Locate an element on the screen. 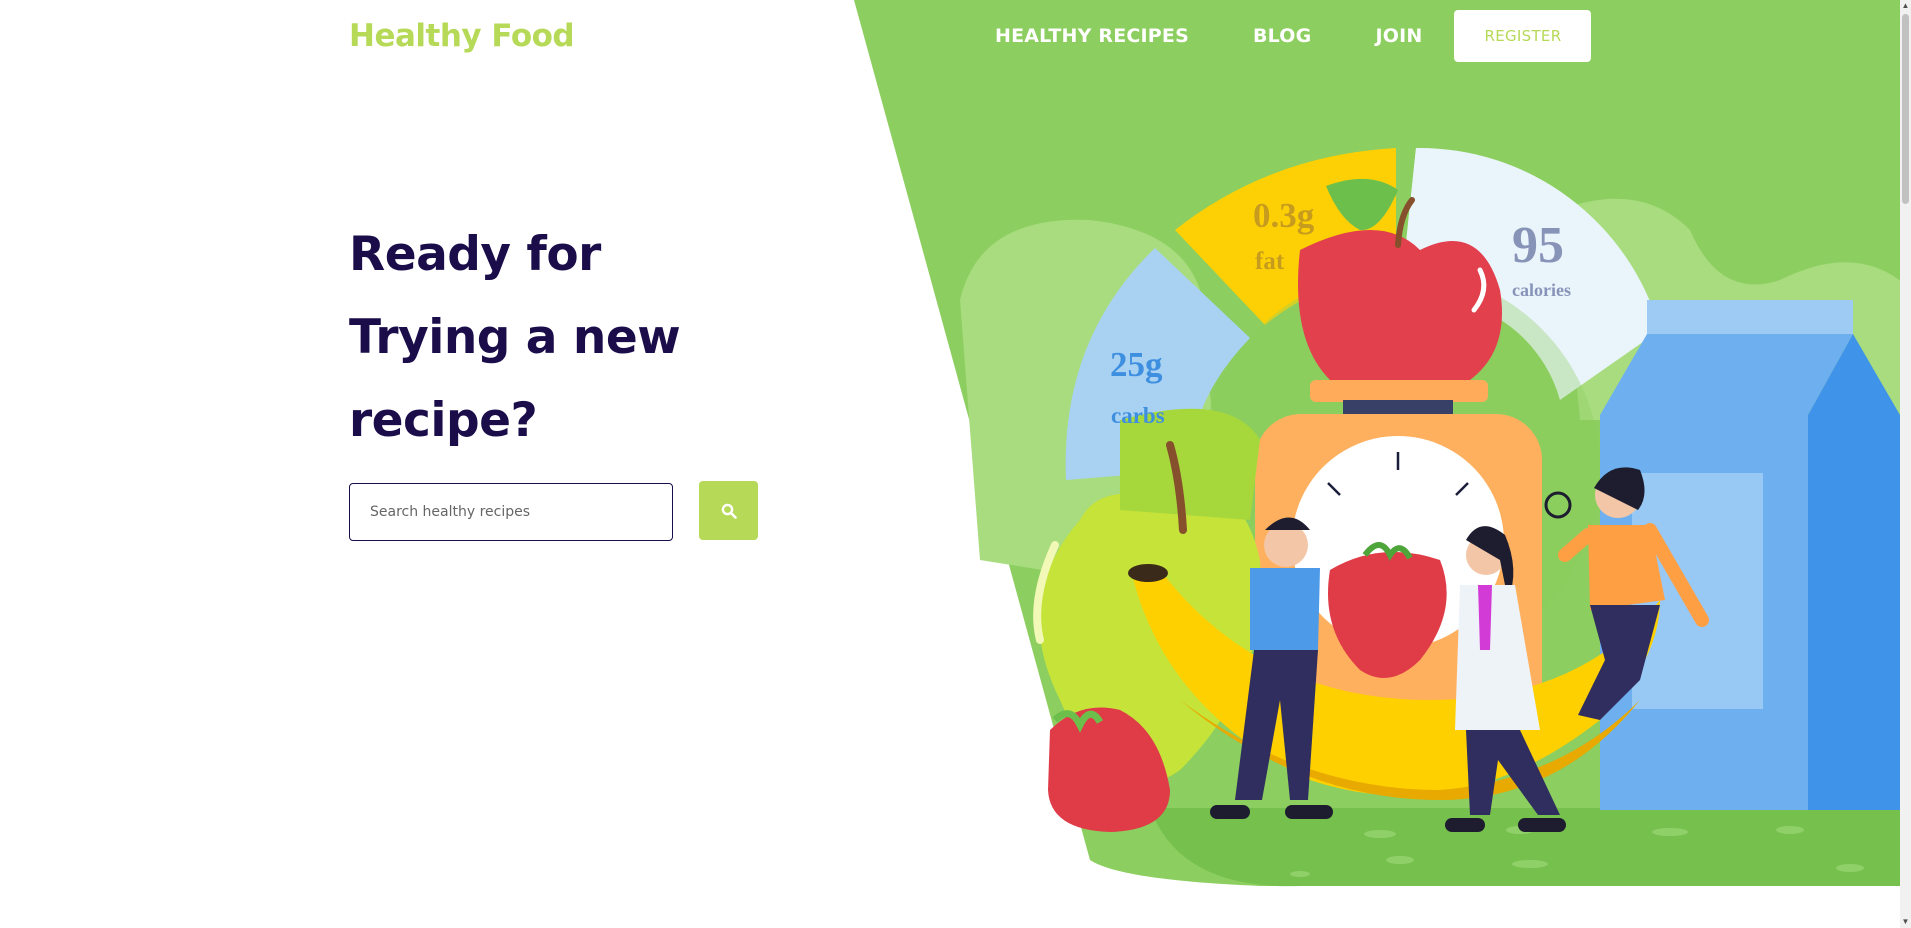  calories-label: calories is located at coordinates (1541, 290).